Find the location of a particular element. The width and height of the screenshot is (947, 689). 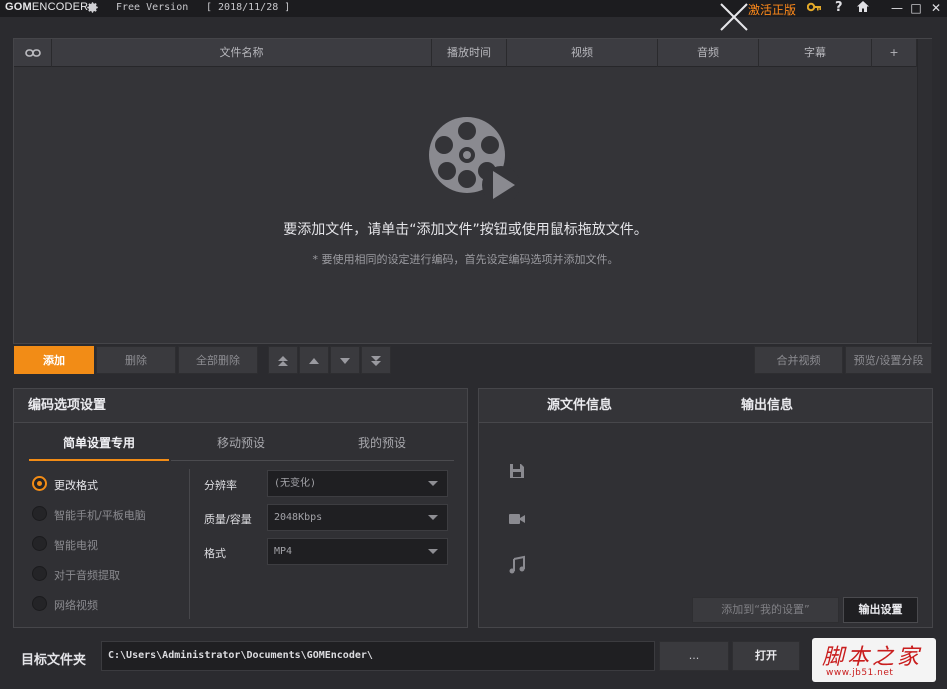

down-arrow-icon is located at coordinates (345, 361).